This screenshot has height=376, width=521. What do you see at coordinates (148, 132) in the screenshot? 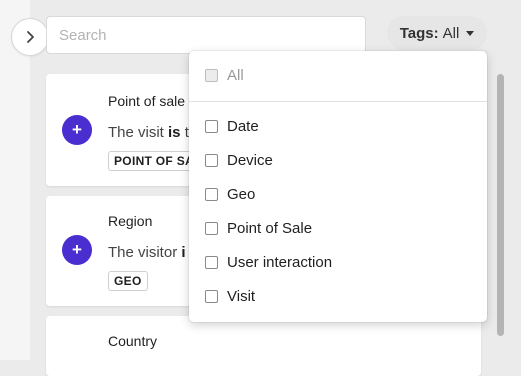
I see `card-description: The visit is t` at bounding box center [148, 132].